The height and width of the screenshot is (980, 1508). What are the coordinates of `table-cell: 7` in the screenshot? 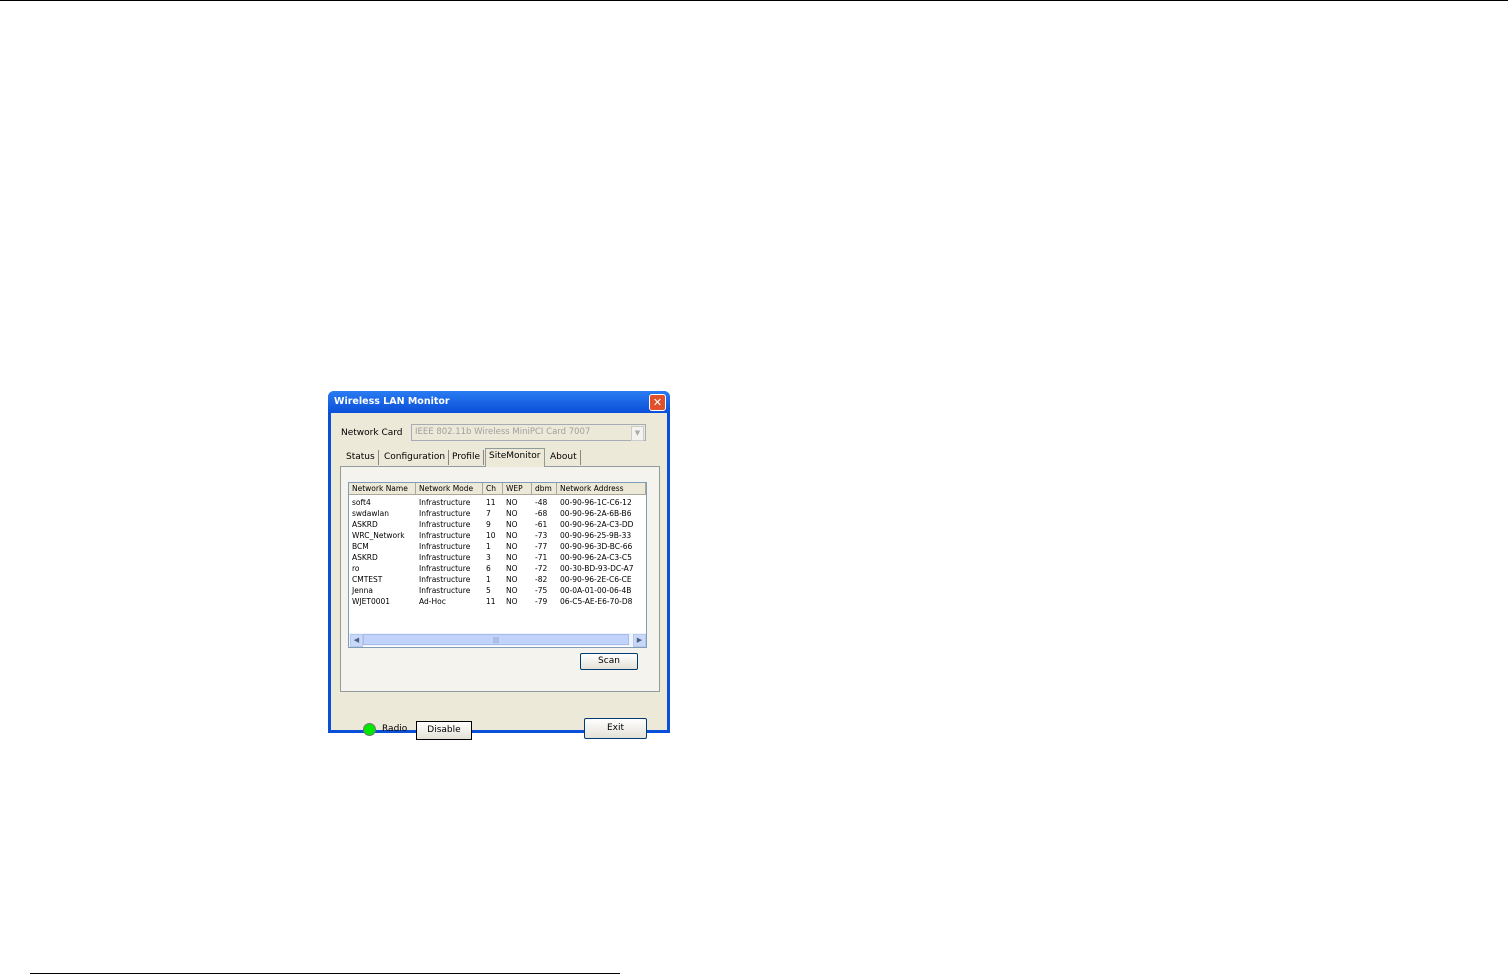 It's located at (488, 513).